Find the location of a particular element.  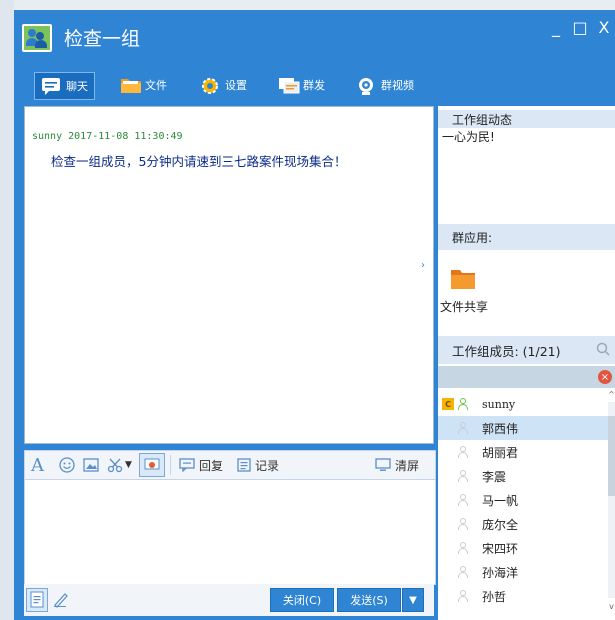

reply-label: 回复 is located at coordinates (211, 465).